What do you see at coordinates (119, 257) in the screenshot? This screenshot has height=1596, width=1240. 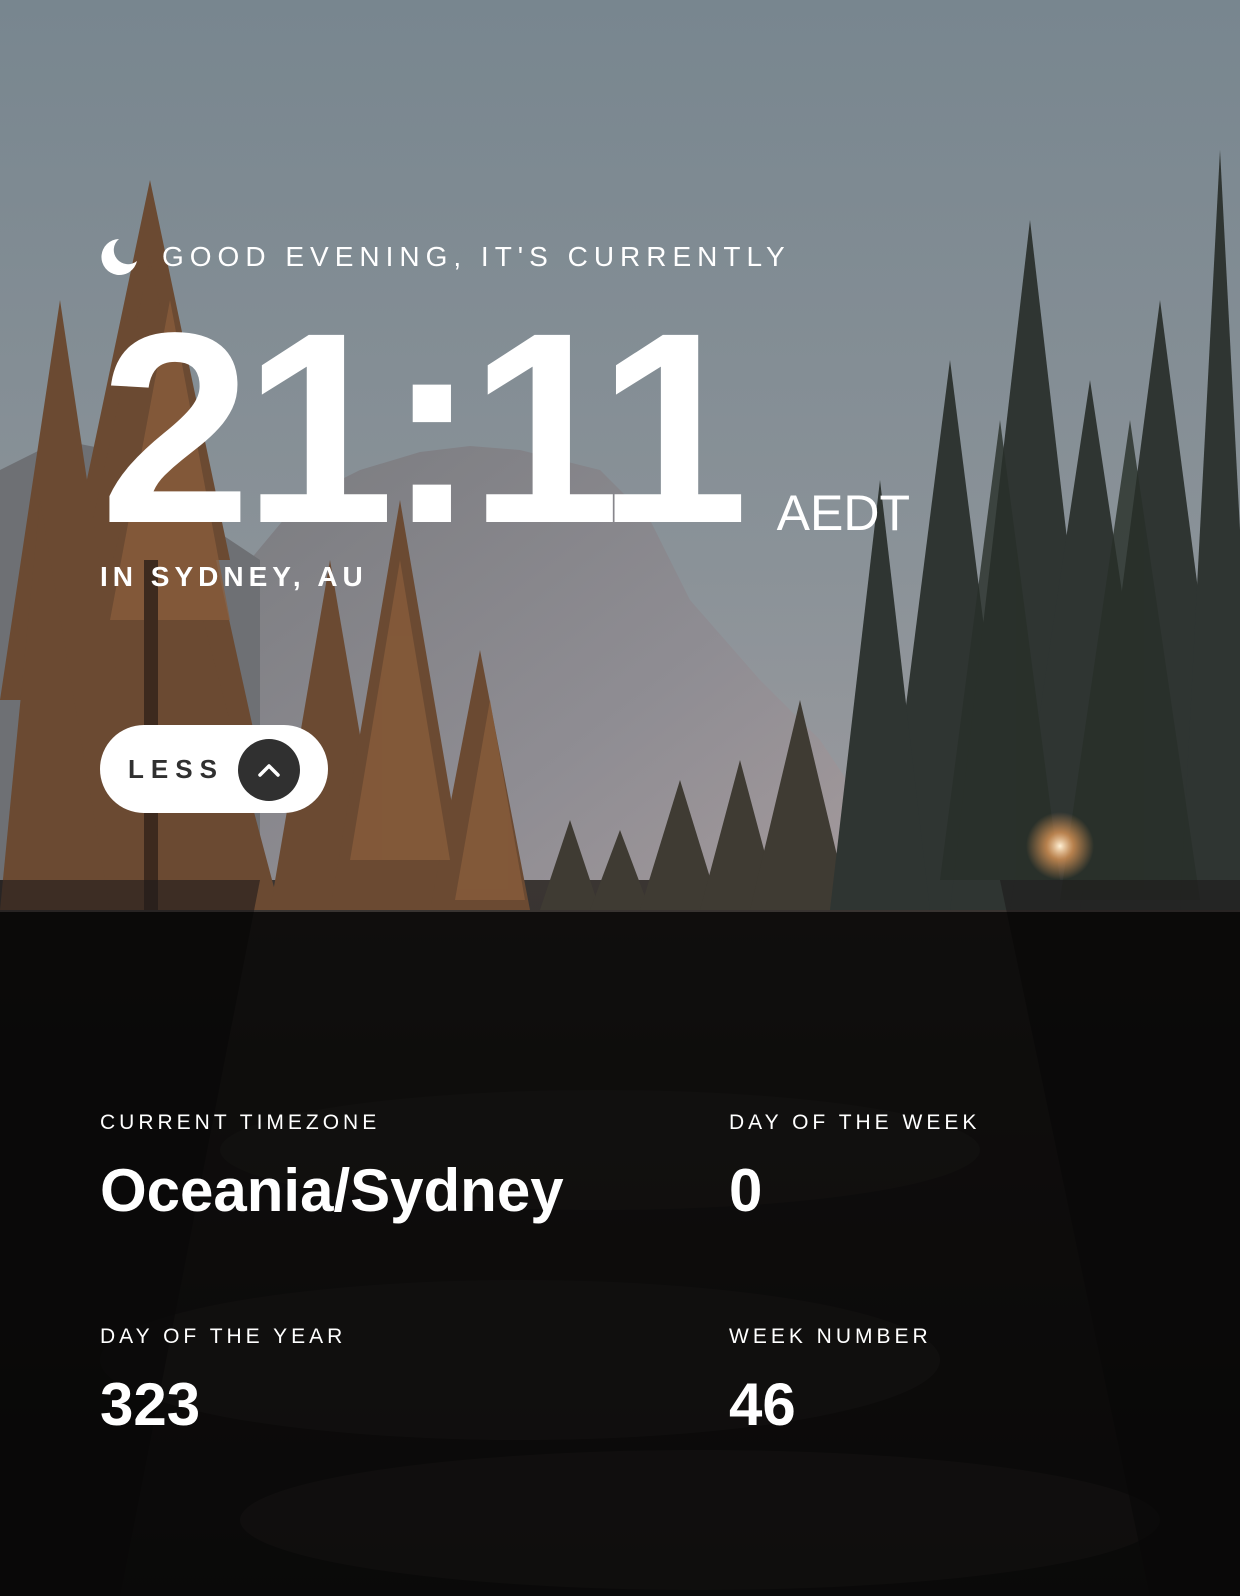 I see `moon-icon` at bounding box center [119, 257].